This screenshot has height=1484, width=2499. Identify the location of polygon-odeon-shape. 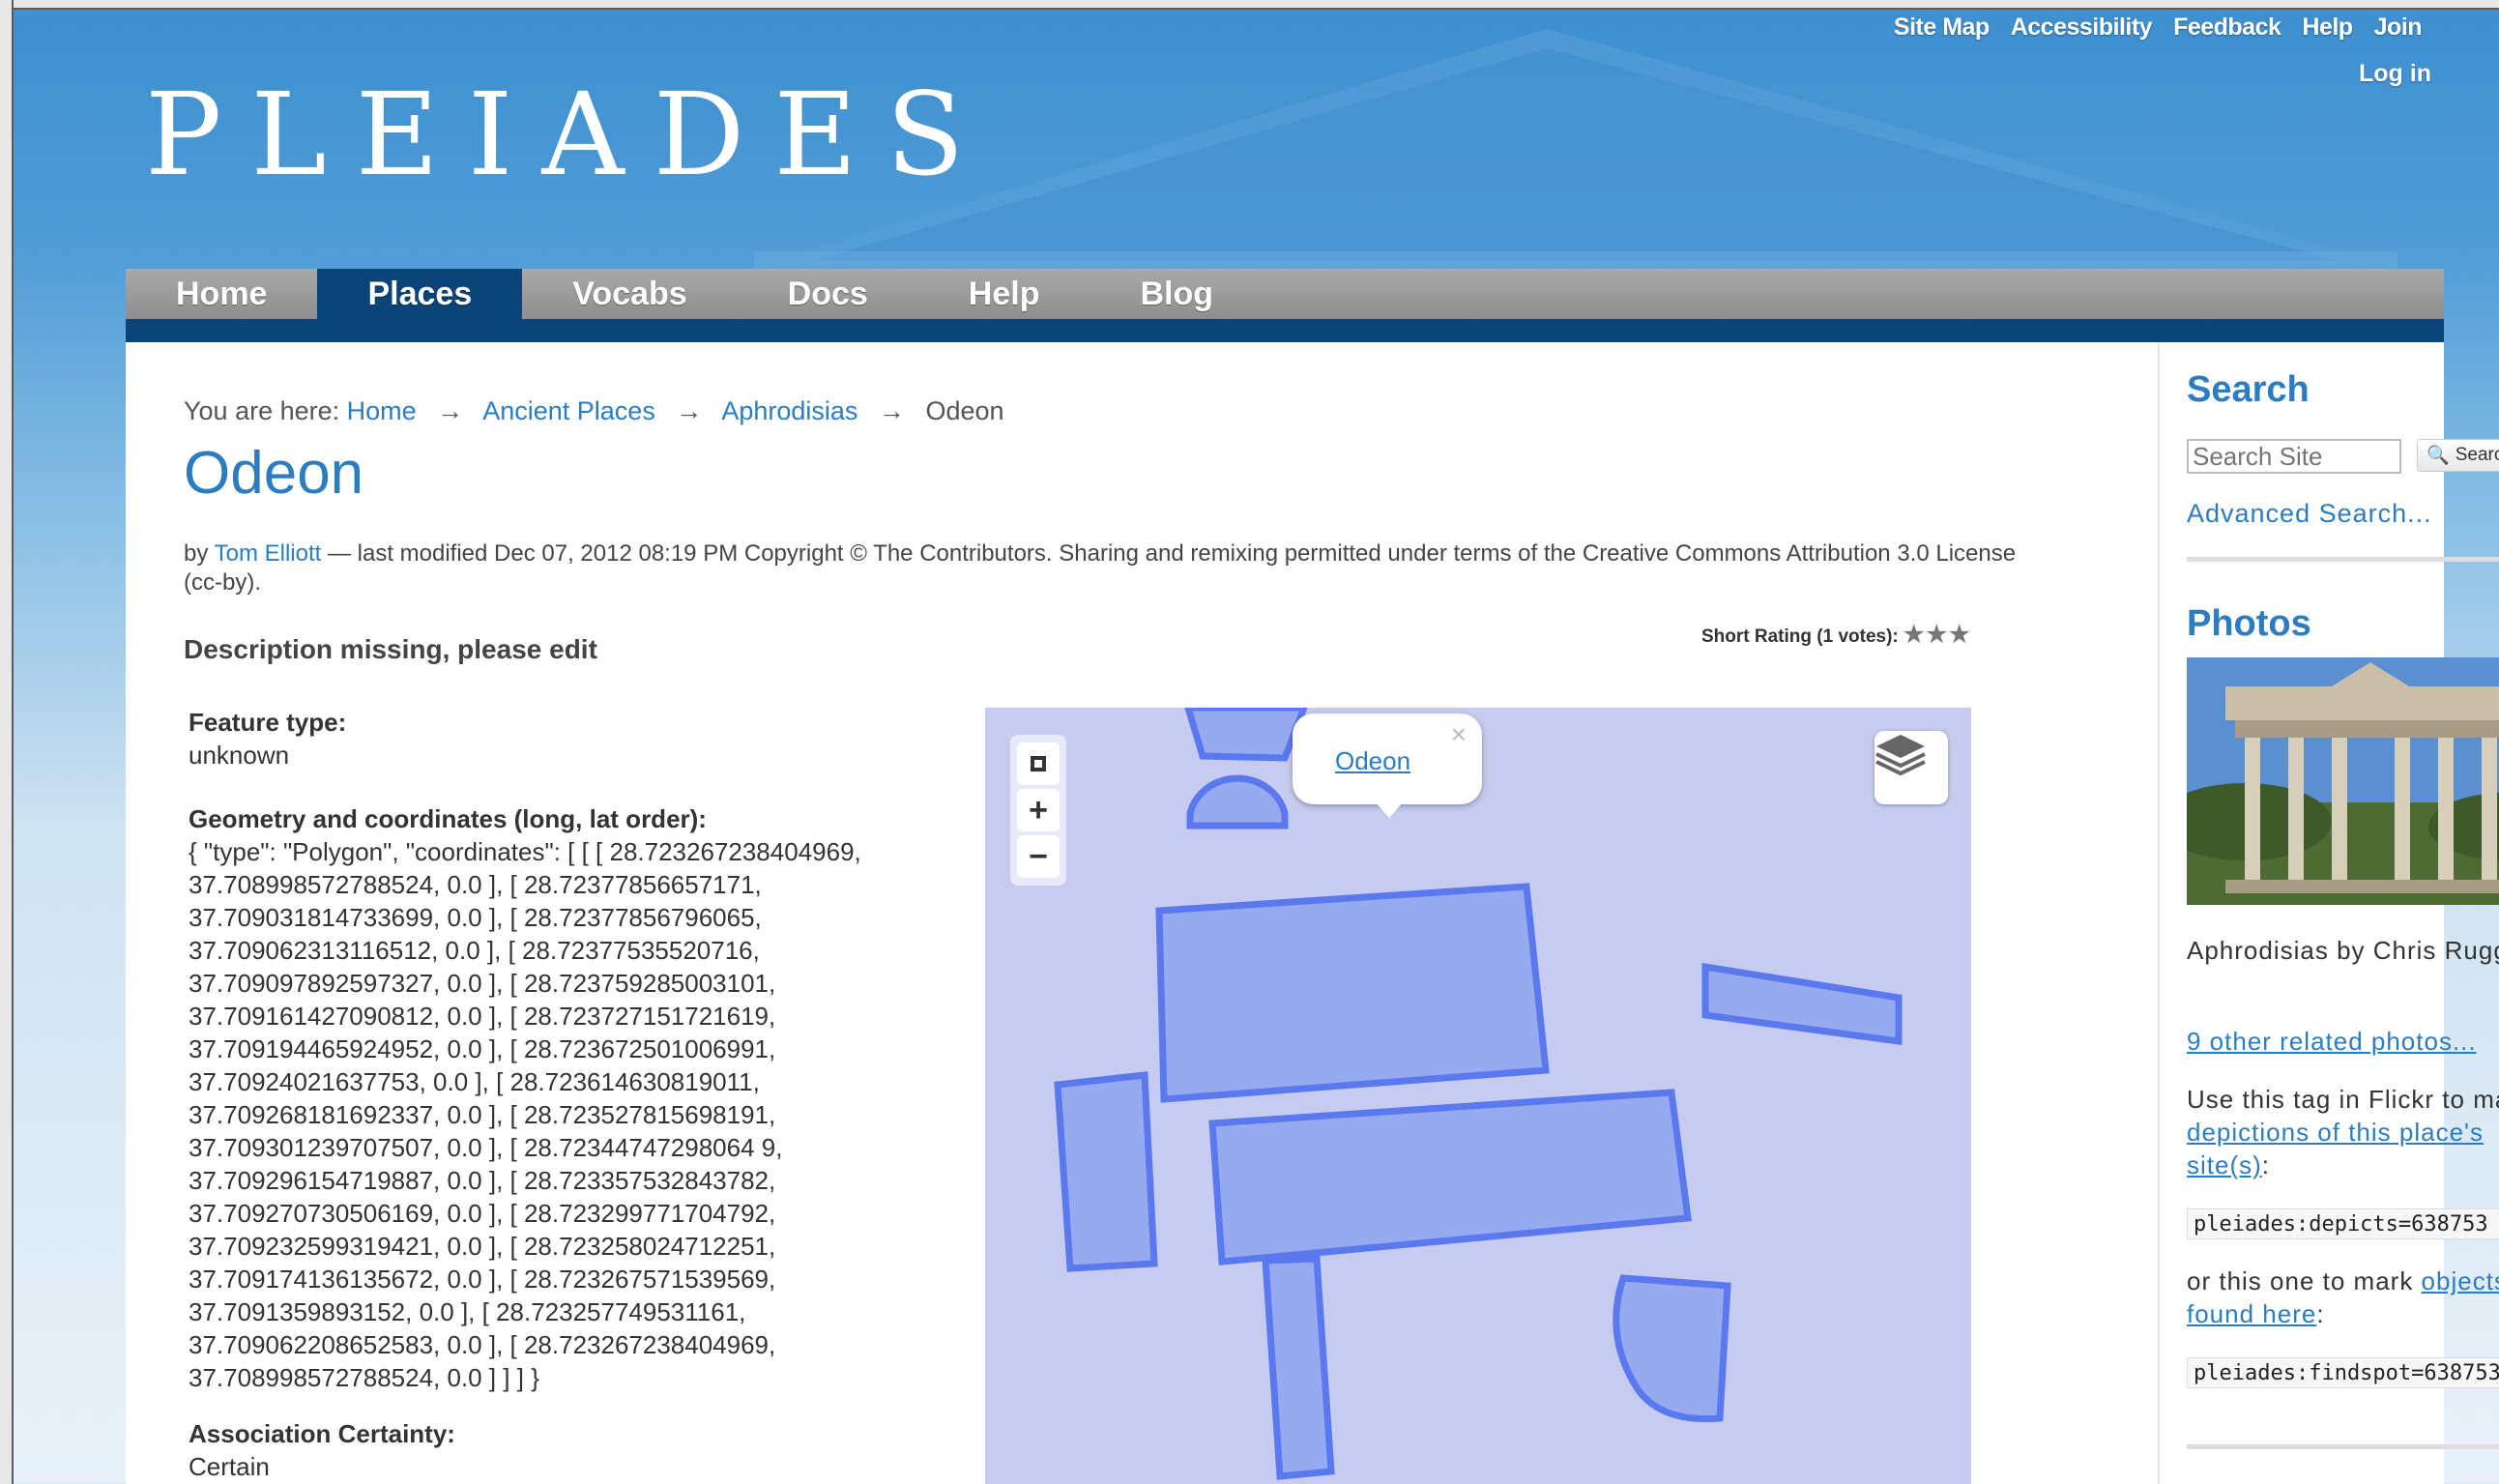
(1672, 1348).